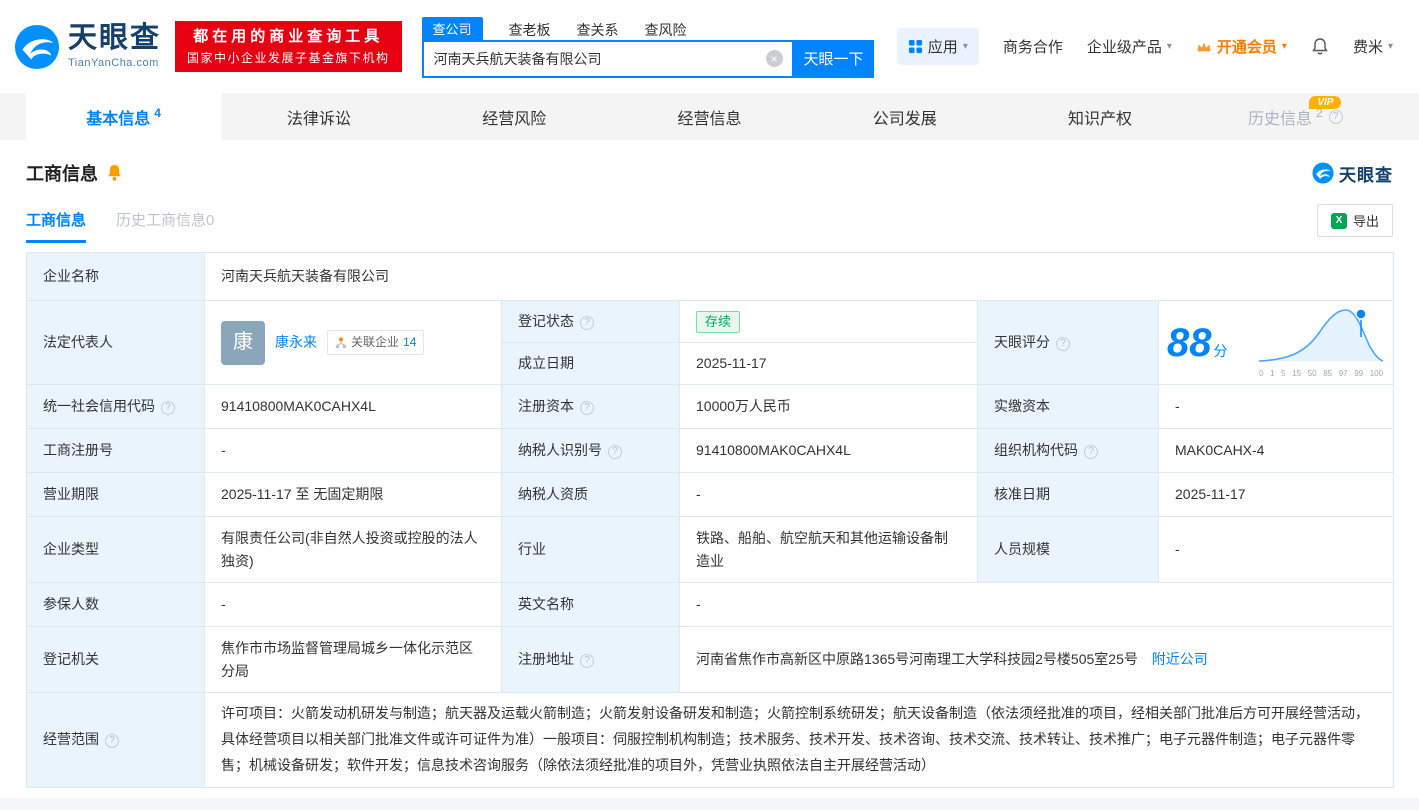 The width and height of the screenshot is (1419, 810). Describe the element at coordinates (1276, 495) in the screenshot. I see `value-approval-date: 2025-11-17` at that location.